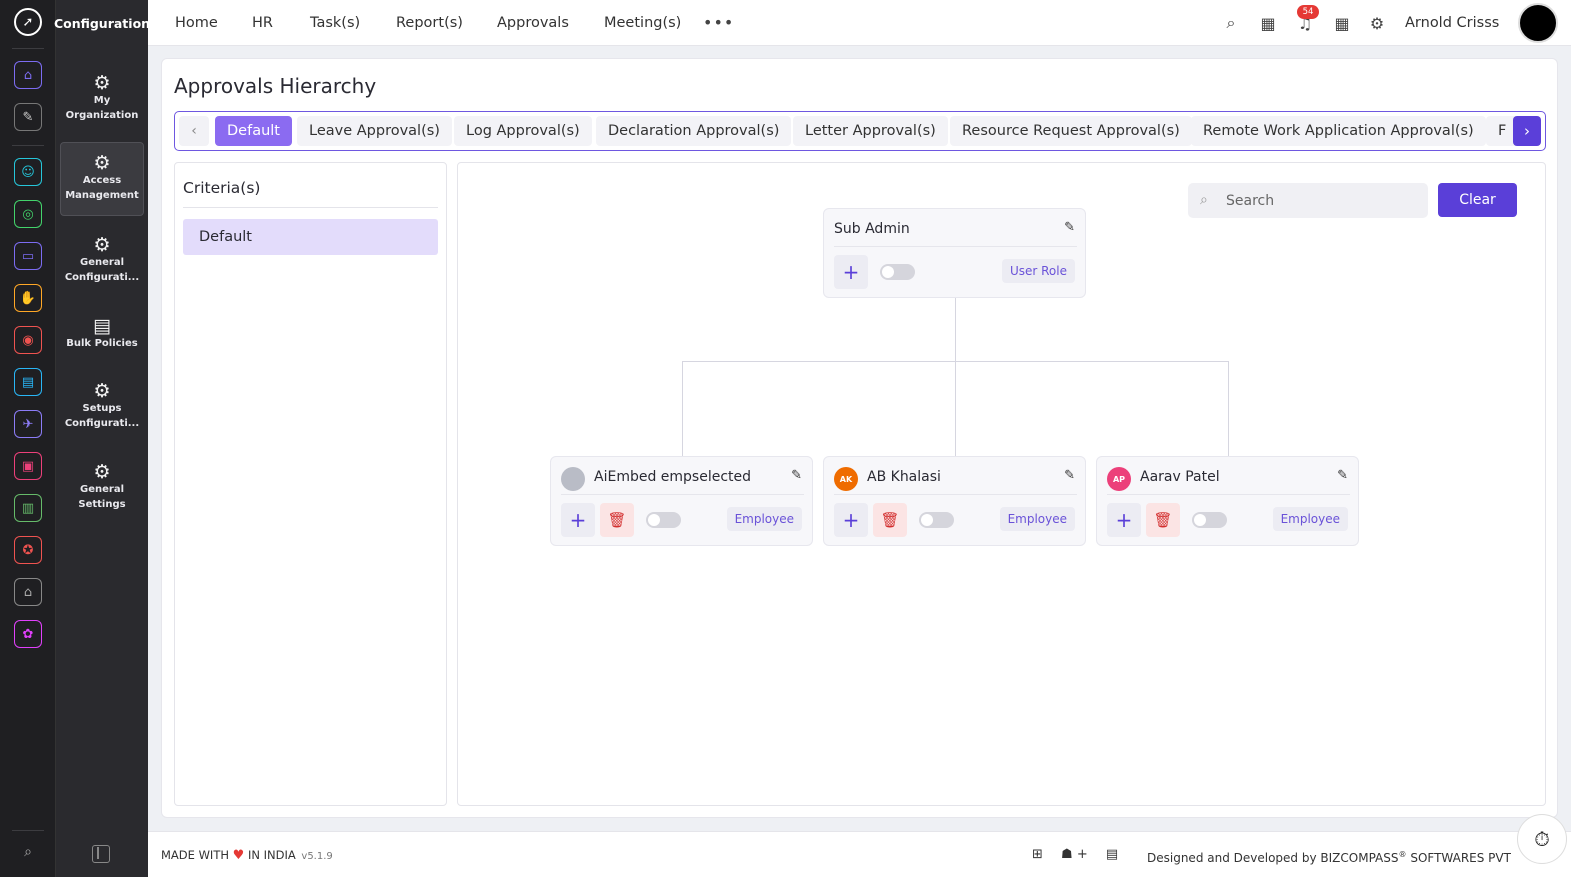  I want to click on sidebar-item-general-settings: ⚙ General Settings, so click(102, 488).